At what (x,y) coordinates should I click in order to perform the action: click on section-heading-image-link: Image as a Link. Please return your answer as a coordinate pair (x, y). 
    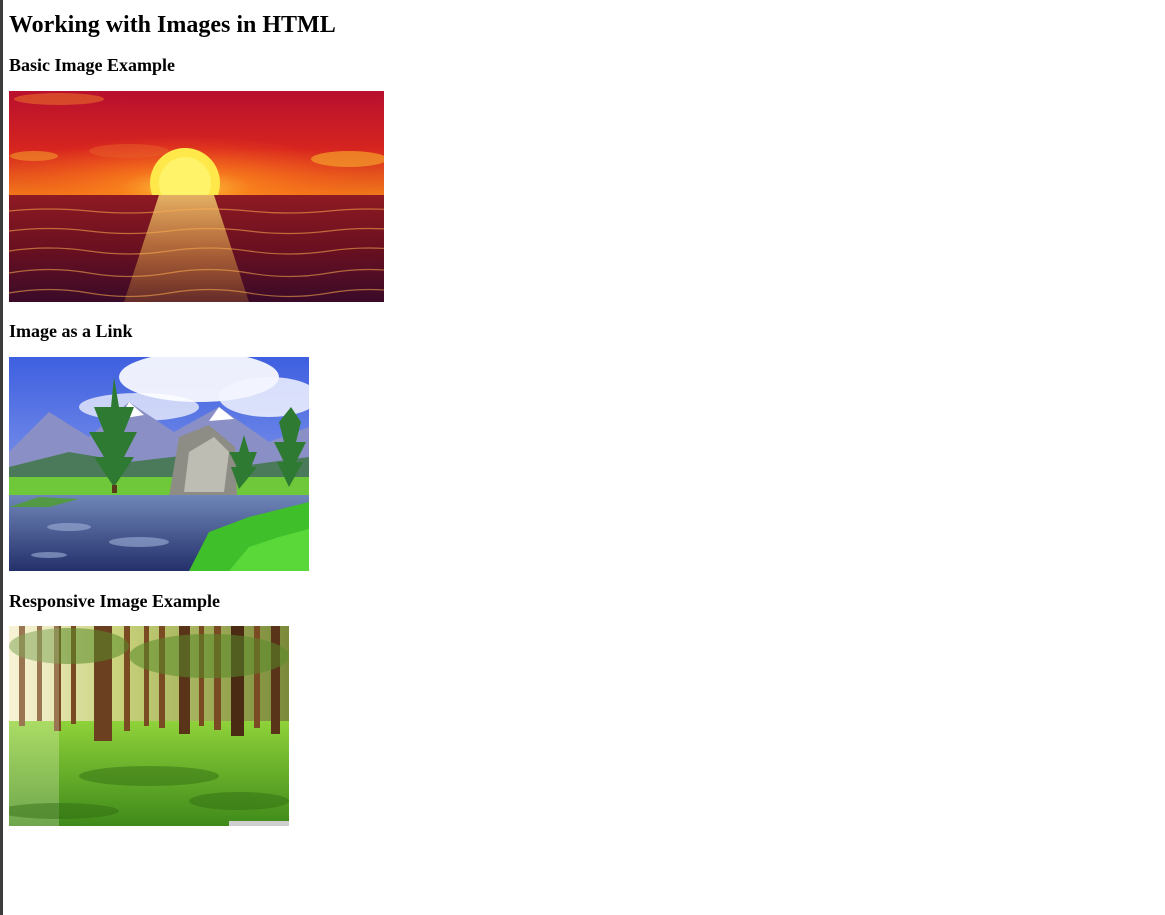
    Looking at the image, I should click on (71, 331).